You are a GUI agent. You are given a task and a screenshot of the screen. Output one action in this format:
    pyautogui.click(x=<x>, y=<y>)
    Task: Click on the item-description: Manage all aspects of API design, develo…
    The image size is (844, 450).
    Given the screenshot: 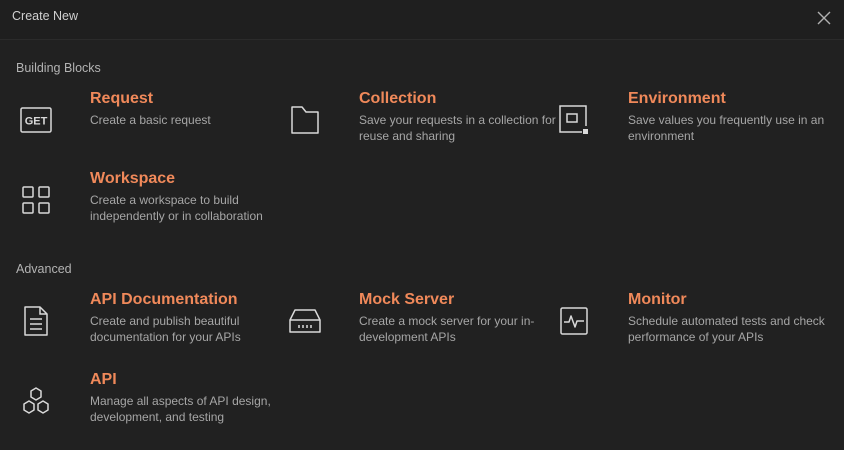 What is the action you would take?
    pyautogui.click(x=180, y=409)
    